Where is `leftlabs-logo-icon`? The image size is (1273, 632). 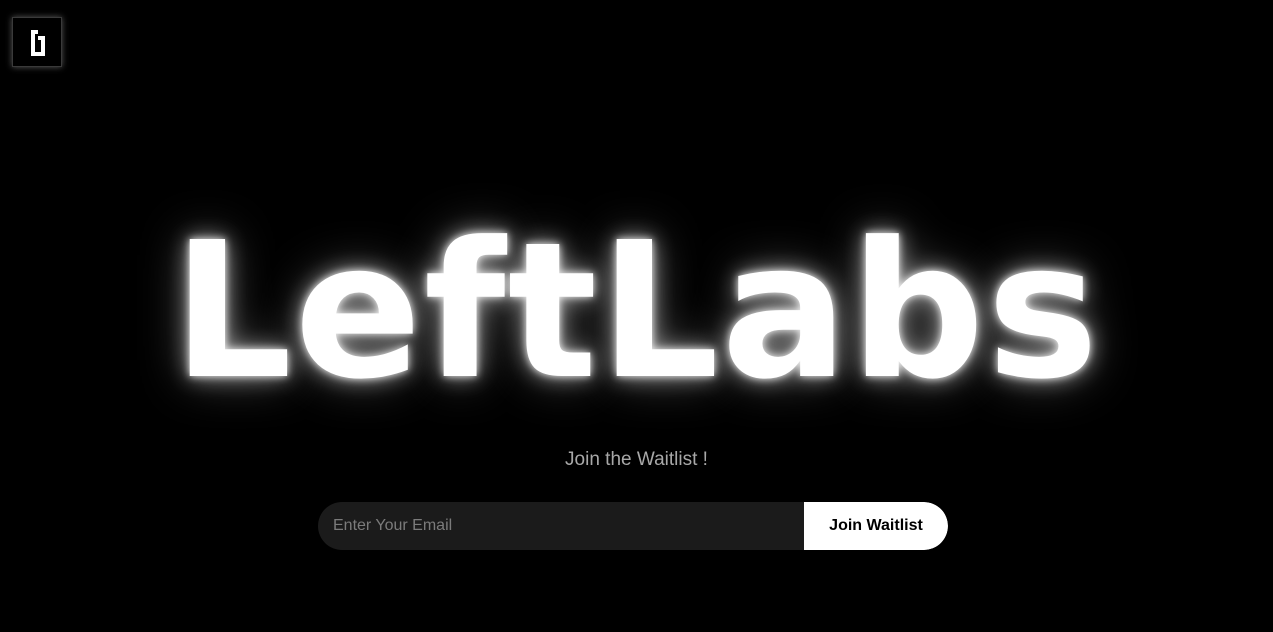 leftlabs-logo-icon is located at coordinates (37, 42).